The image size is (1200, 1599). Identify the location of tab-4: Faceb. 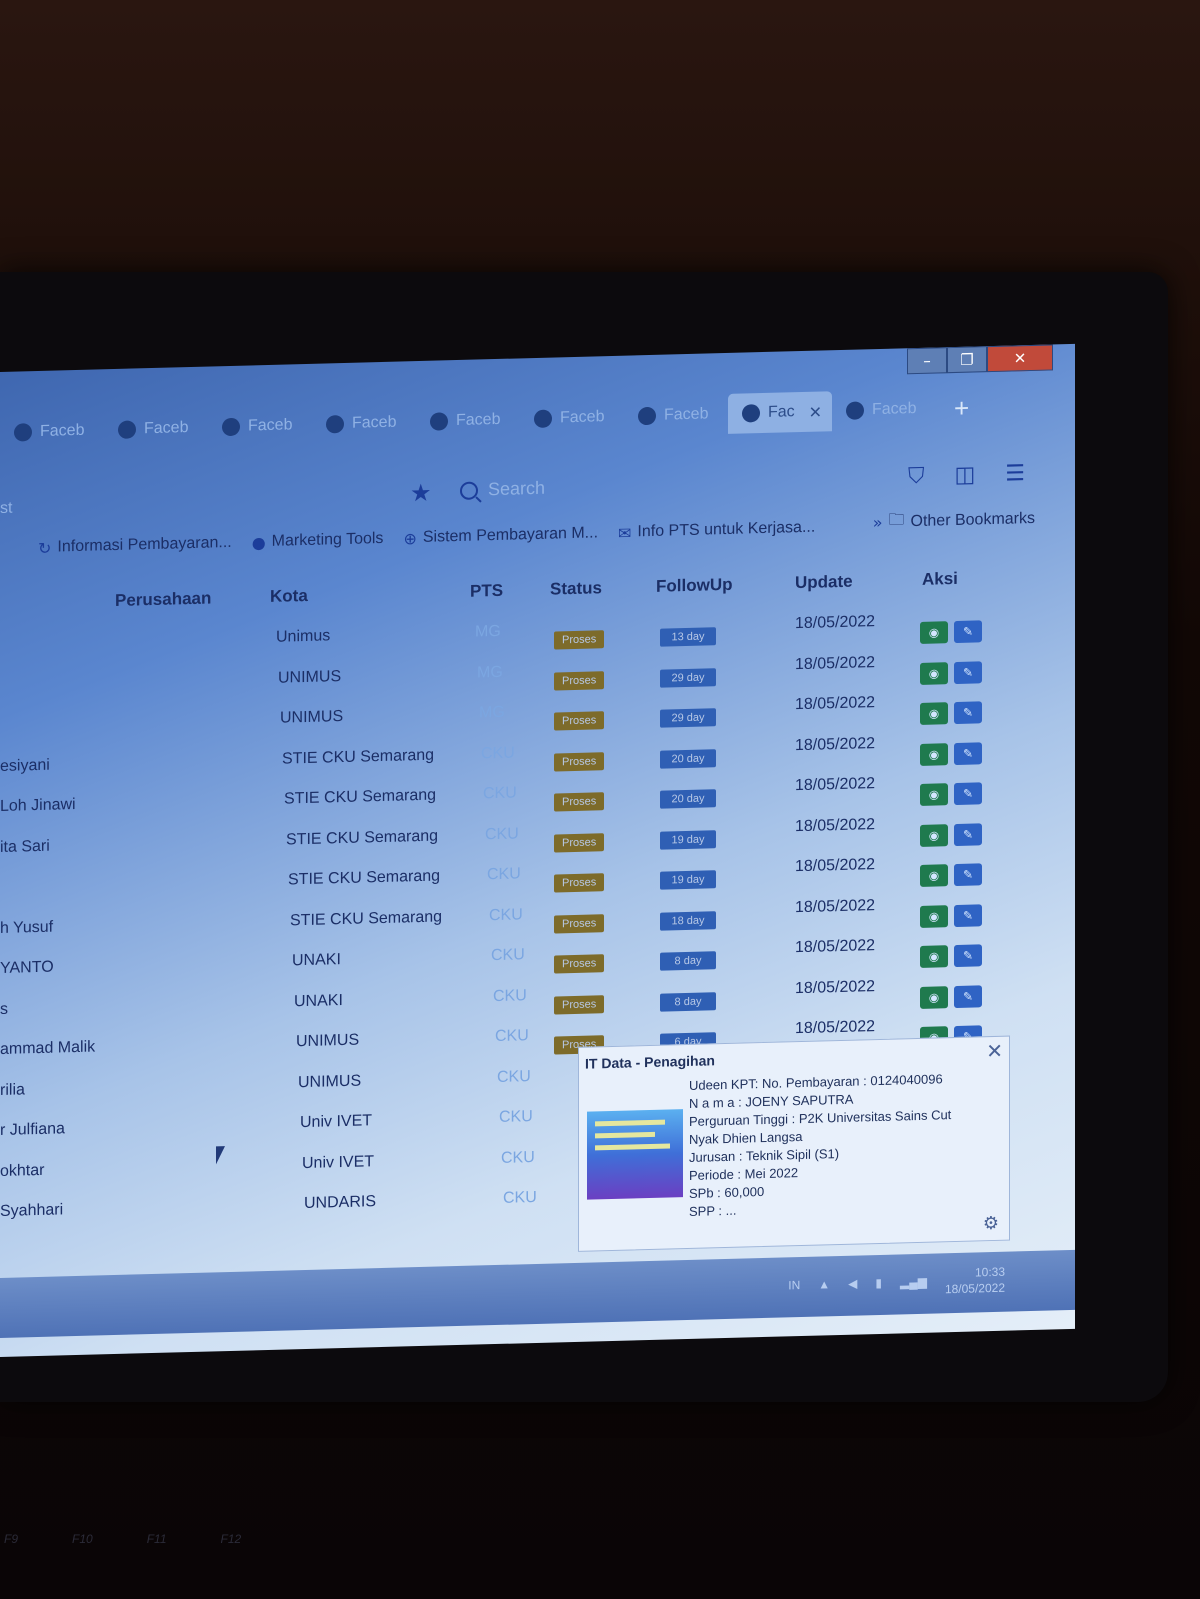
(468, 420).